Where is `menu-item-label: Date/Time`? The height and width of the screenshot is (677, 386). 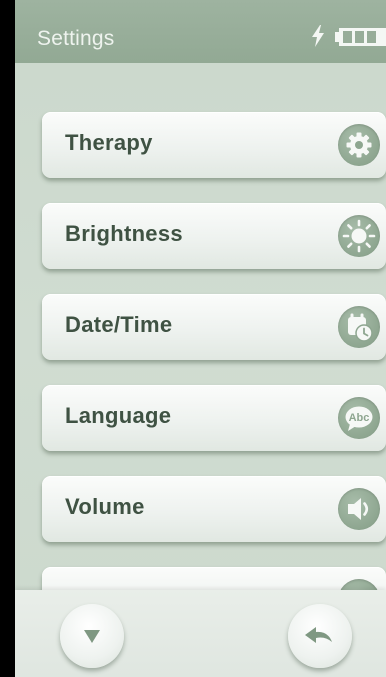
menu-item-label: Date/Time is located at coordinates (119, 324).